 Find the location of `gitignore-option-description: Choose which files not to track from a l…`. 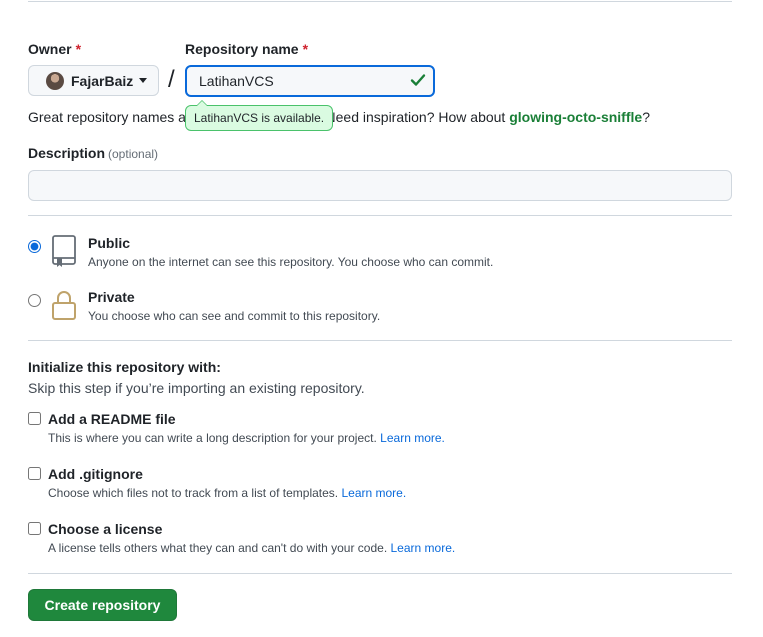

gitignore-option-description: Choose which files not to track from a l… is located at coordinates (227, 493).